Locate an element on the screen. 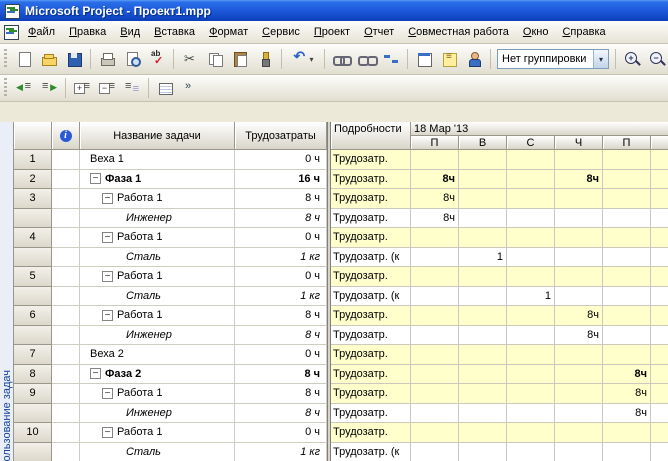 This screenshot has height=461, width=668. day-header-thu: Ч is located at coordinates (579, 143).